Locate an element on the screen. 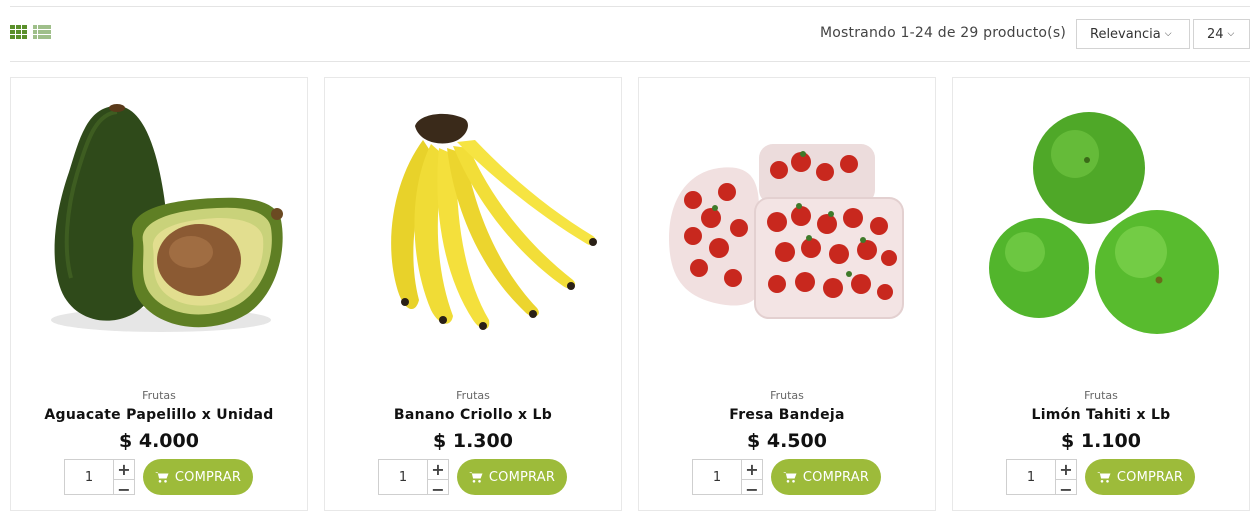 This screenshot has height=523, width=1257. product-name: Aguacate Papelillo x Unidad is located at coordinates (159, 415).